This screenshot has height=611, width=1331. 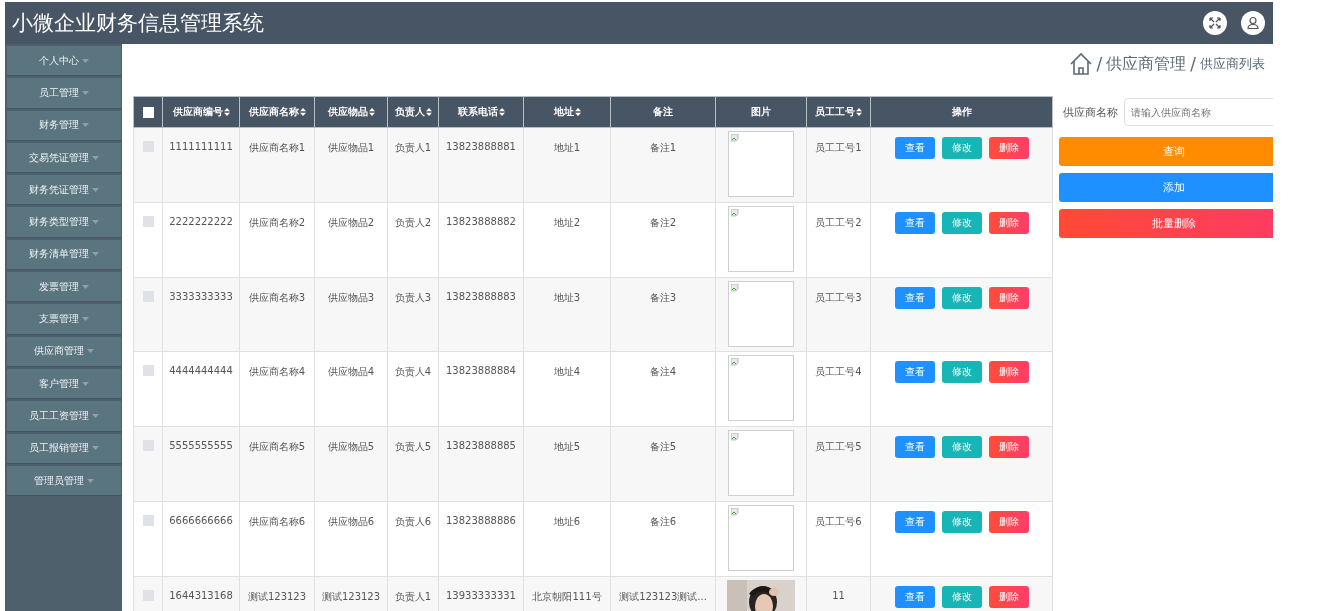 What do you see at coordinates (567, 372) in the screenshot?
I see `table-cell: 地址4` at bounding box center [567, 372].